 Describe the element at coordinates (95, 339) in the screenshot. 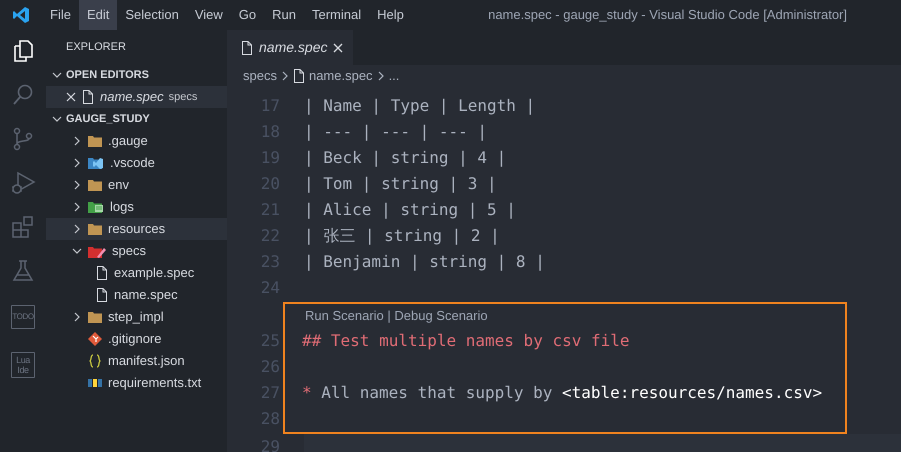

I see `git-icon` at that location.